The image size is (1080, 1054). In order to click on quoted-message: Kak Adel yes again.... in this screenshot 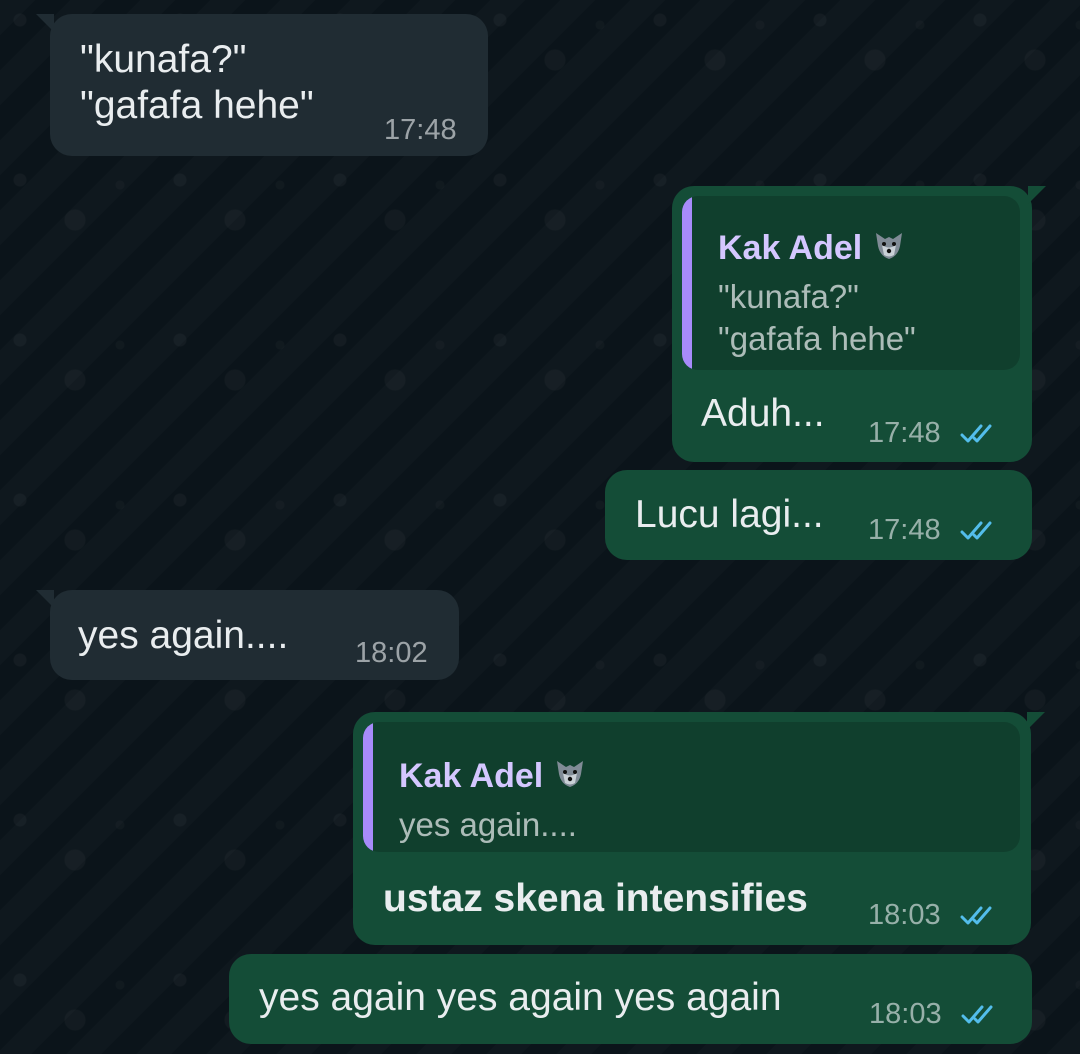, I will do `click(691, 787)`.